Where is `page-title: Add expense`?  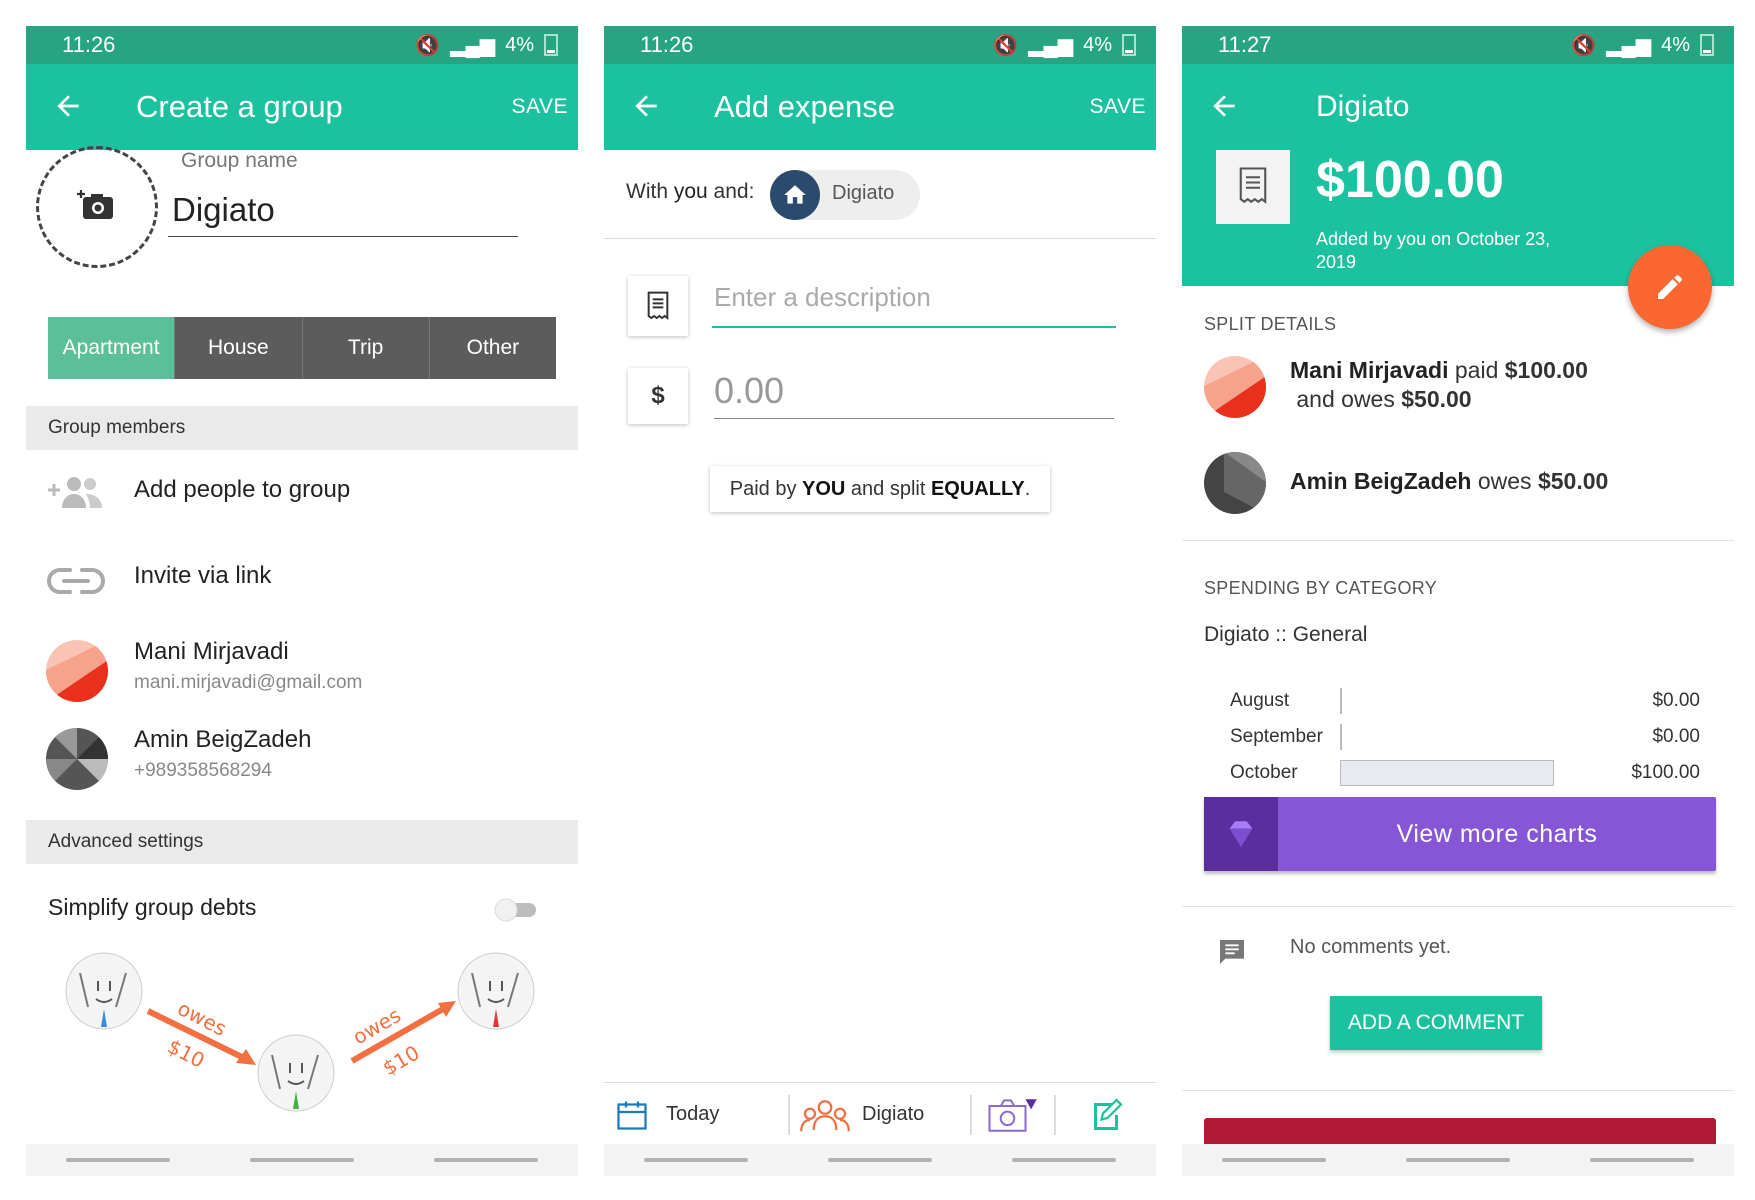 page-title: Add expense is located at coordinates (804, 106).